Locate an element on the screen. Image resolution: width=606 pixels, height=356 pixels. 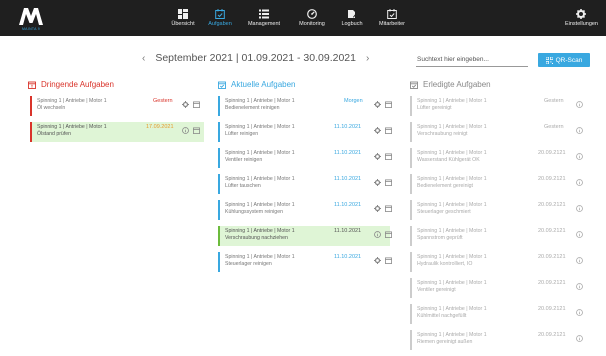
qr-scan-button: QR-Scan is located at coordinates (564, 60).